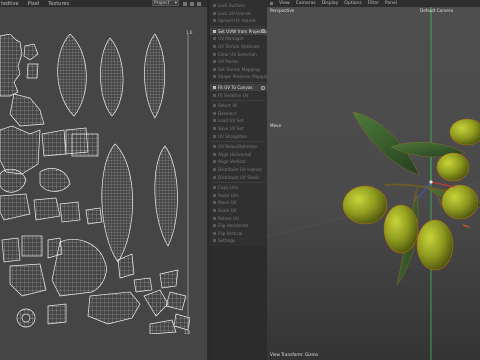 The image size is (480, 360). Describe the element at coordinates (238, 38) in the screenshot. I see `tool-menu-item: UV Manager` at that location.